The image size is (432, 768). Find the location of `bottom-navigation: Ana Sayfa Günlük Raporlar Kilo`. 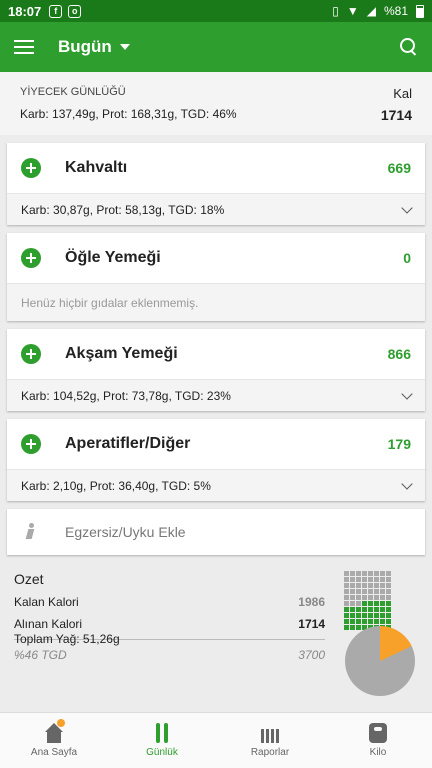

bottom-navigation: Ana Sayfa Günlük Raporlar Kilo is located at coordinates (216, 740).